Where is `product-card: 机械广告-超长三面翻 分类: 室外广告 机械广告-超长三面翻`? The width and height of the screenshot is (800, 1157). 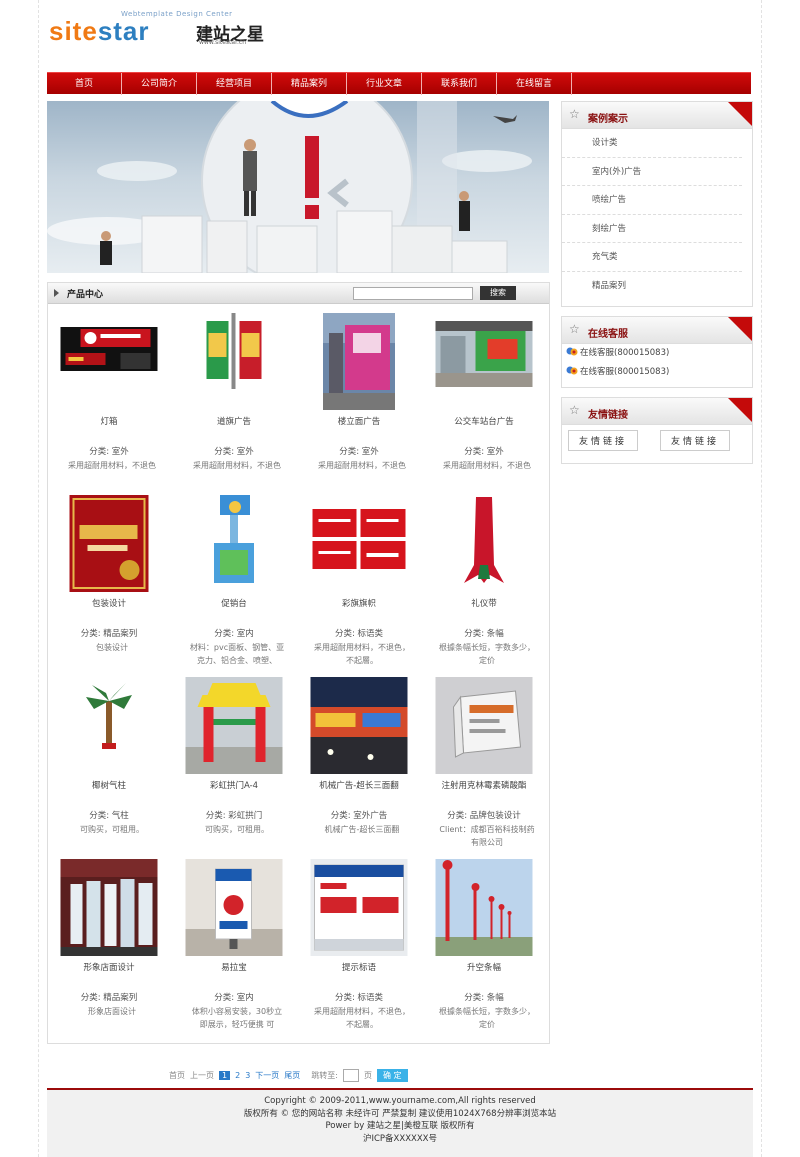 product-card: 机械广告-超长三面翻 分类: 室外广告 机械广告-超长三面翻 is located at coordinates (359, 756).